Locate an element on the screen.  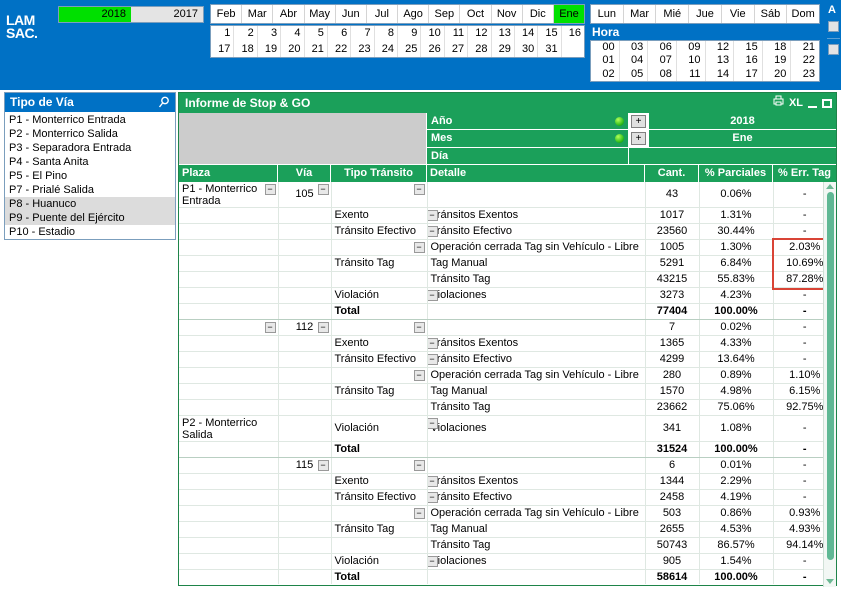
month-option-Oct: Oct is located at coordinates (476, 14).